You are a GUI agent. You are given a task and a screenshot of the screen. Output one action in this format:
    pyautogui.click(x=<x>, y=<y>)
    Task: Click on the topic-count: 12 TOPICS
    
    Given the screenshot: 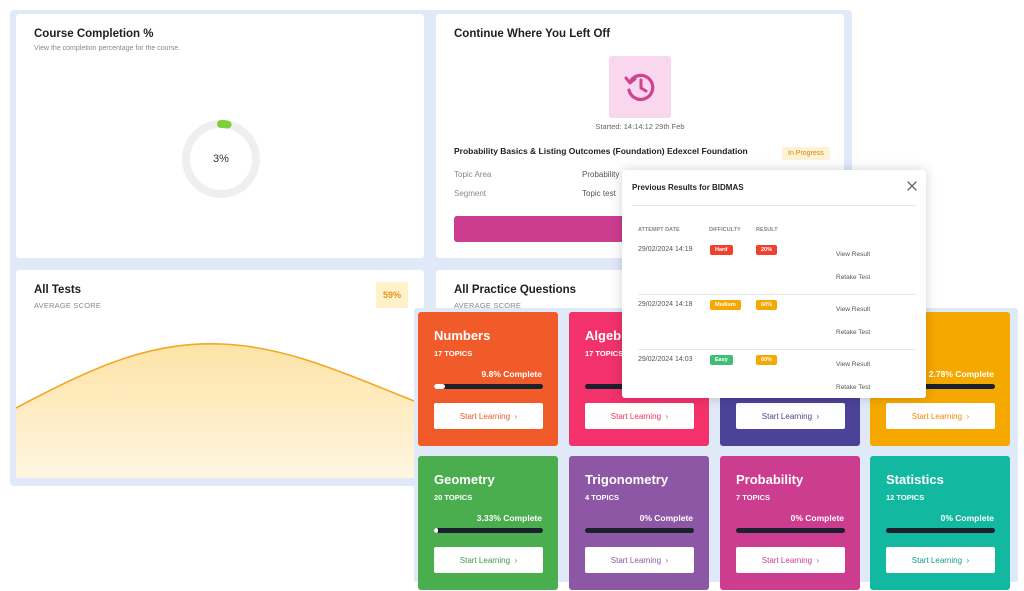 What is the action you would take?
    pyautogui.click(x=905, y=497)
    